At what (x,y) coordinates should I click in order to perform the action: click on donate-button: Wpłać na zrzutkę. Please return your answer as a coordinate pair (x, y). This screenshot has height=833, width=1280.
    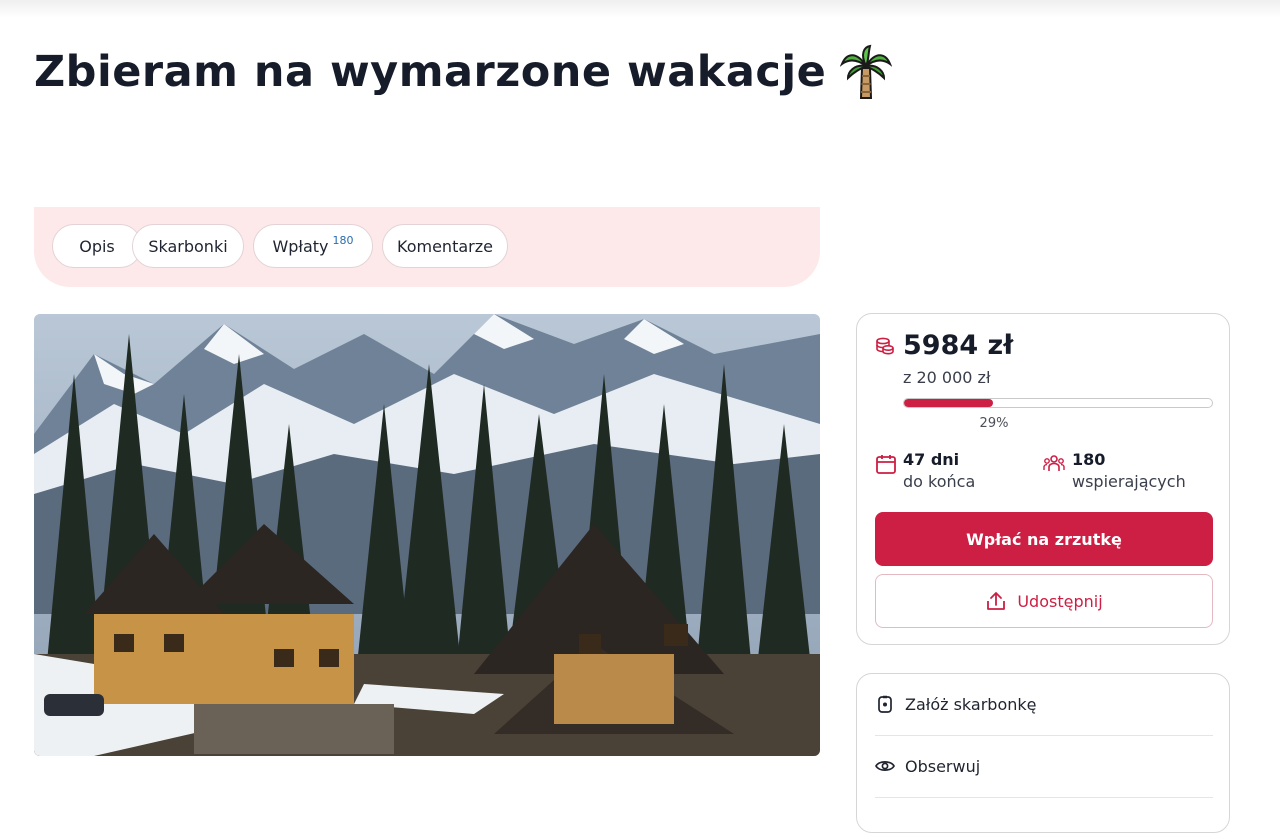
    Looking at the image, I should click on (1044, 539).